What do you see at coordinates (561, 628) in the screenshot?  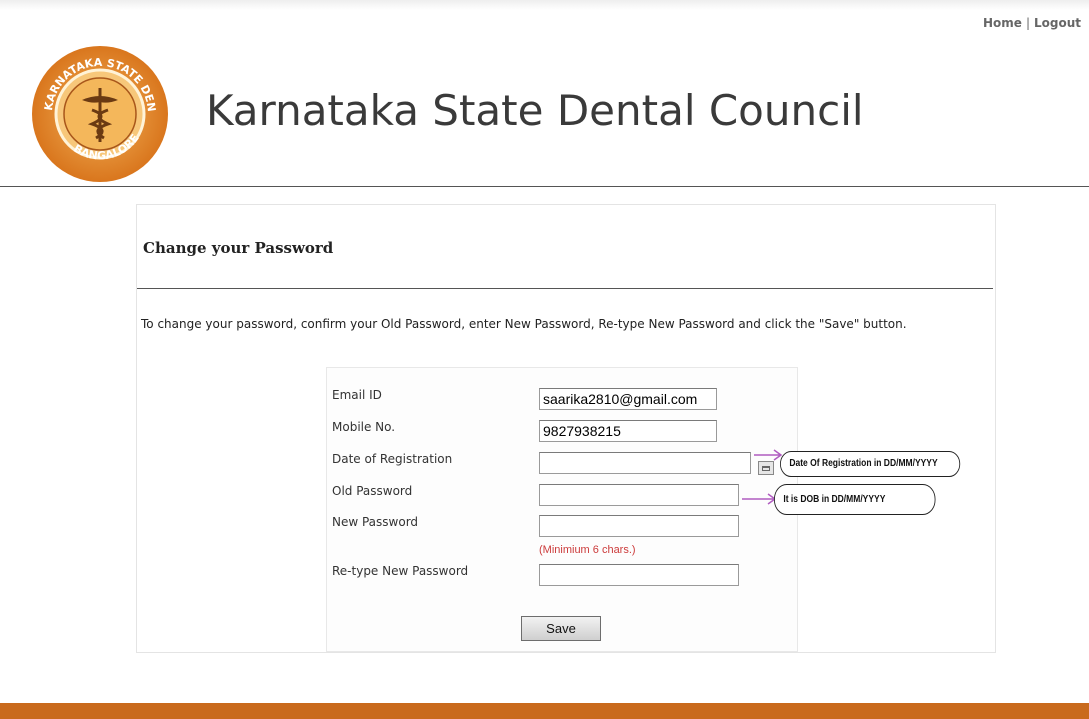 I see `save-button: Save` at bounding box center [561, 628].